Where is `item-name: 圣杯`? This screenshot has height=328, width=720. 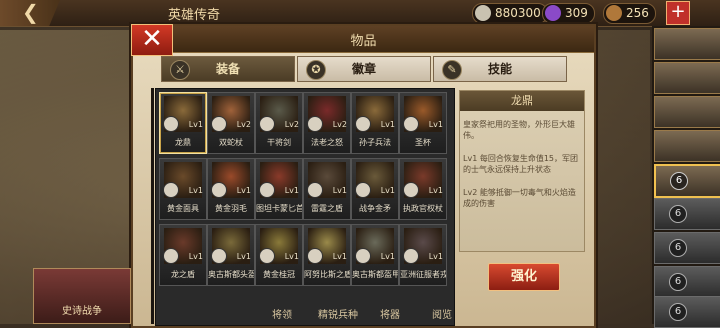 item-name: 圣杯 is located at coordinates (423, 142).